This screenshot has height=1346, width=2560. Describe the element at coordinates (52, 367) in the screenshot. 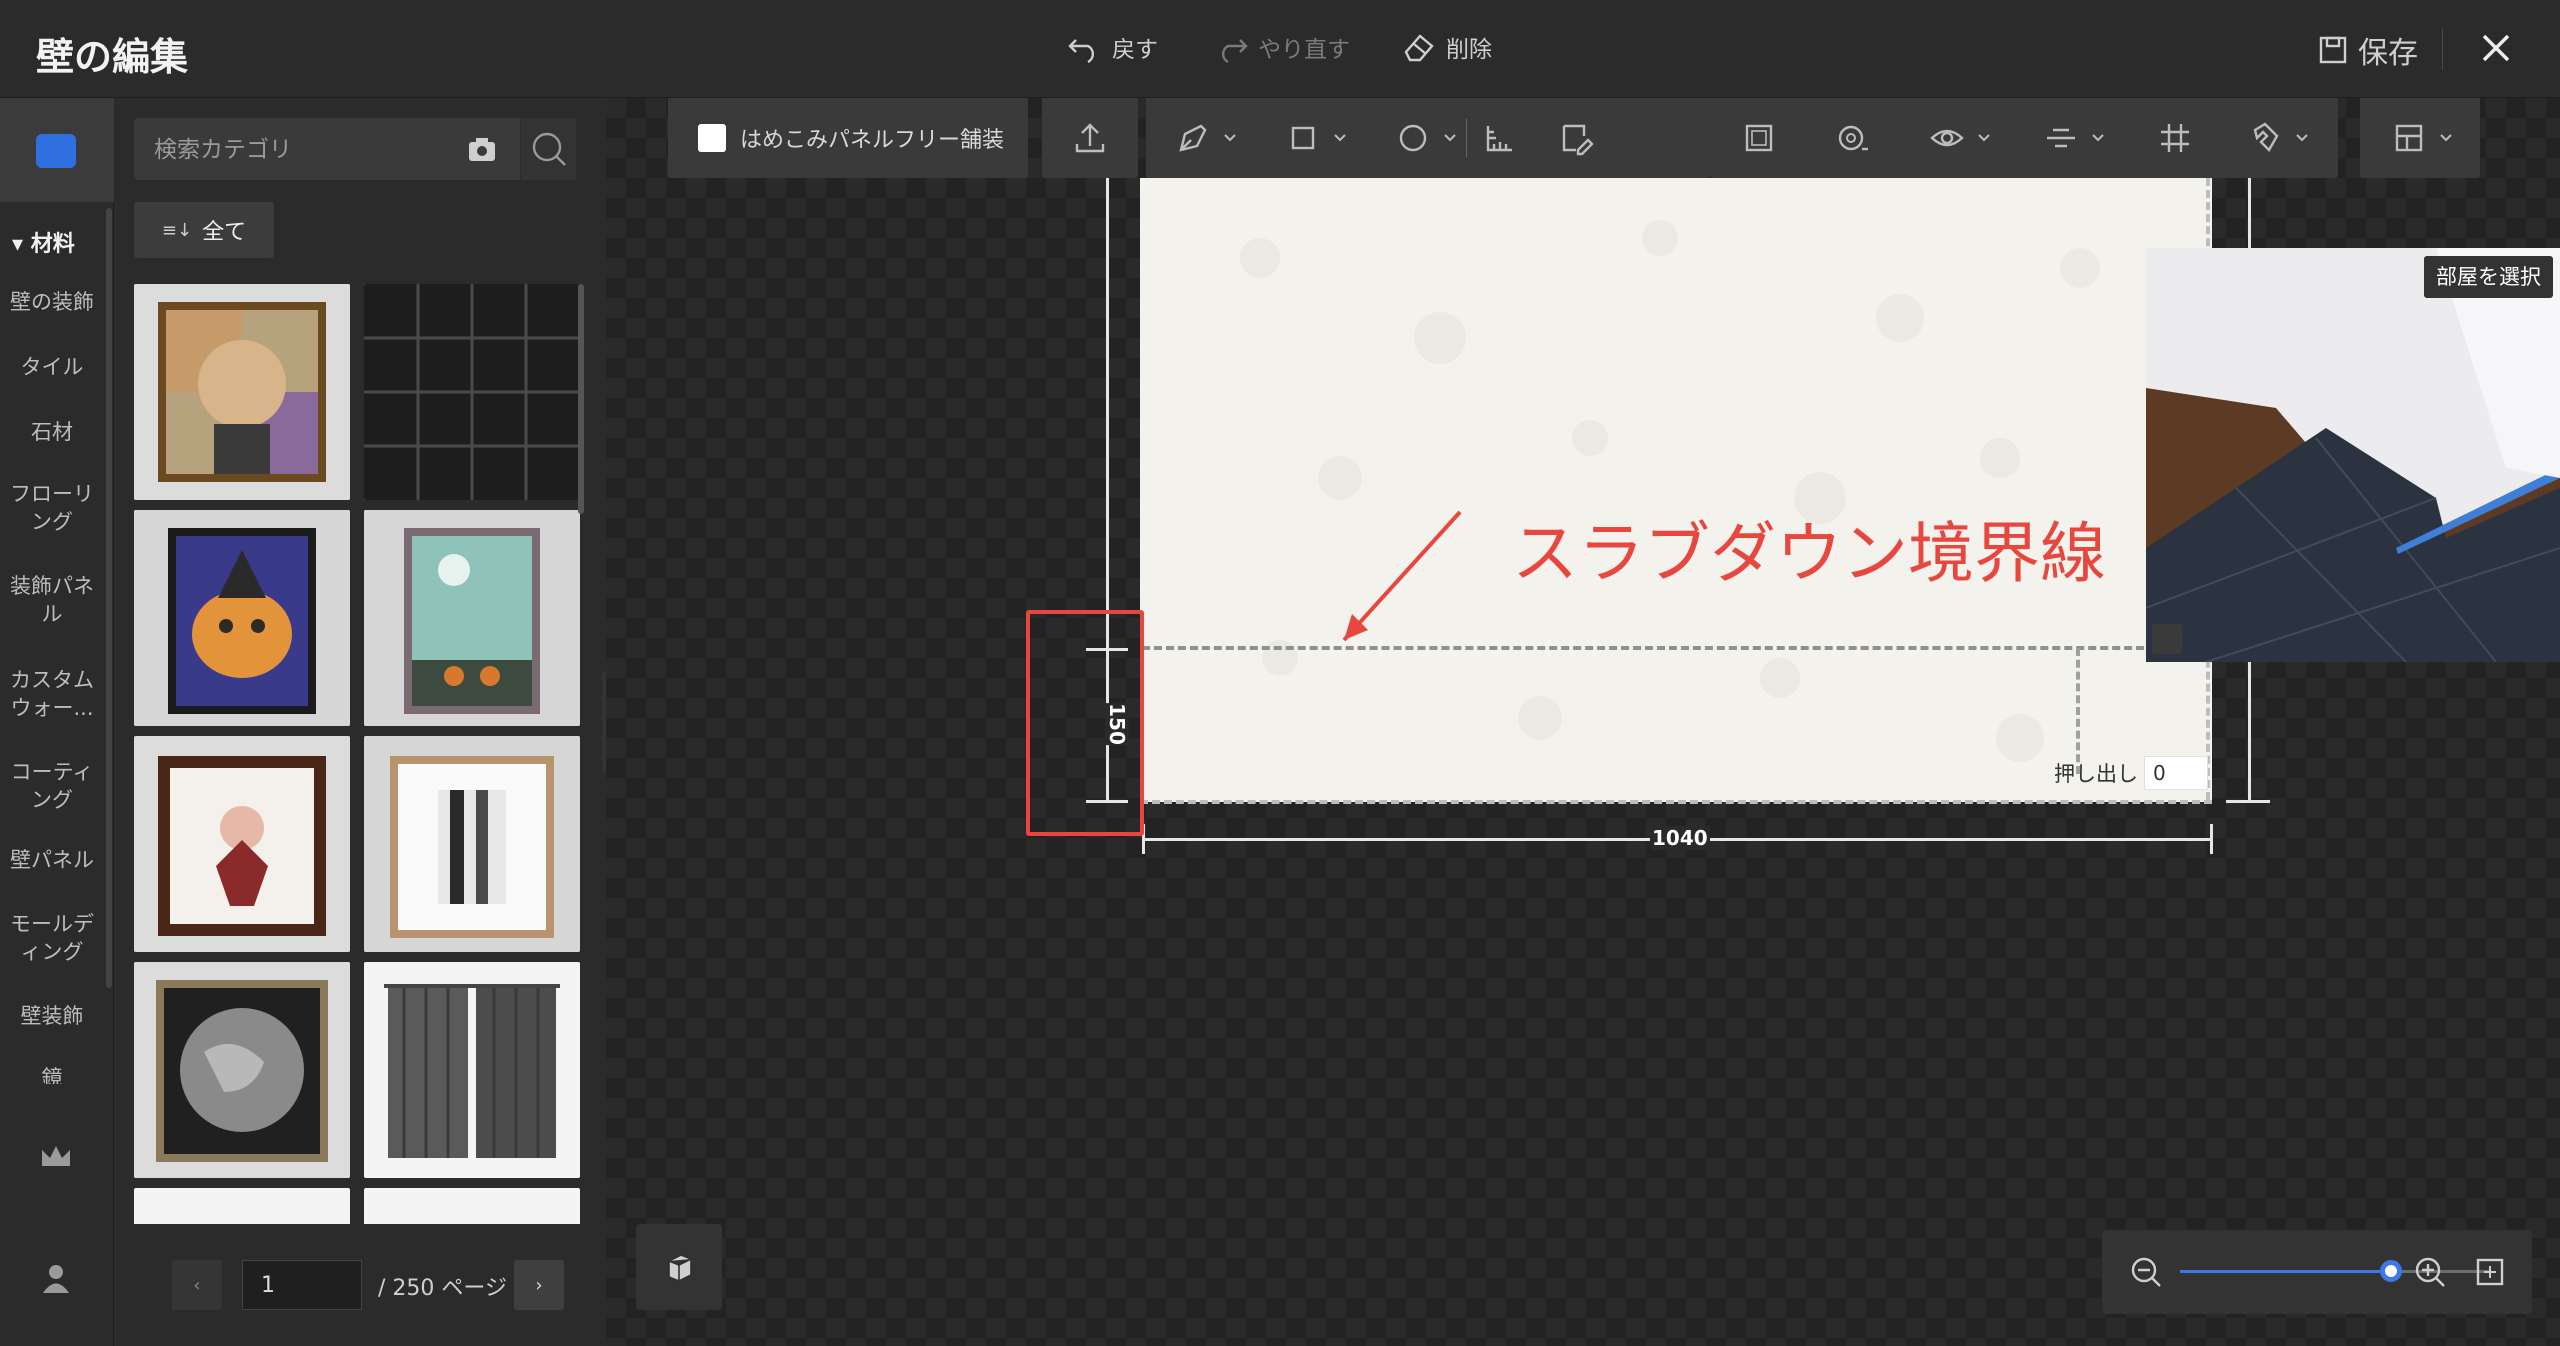

I see `catnav-item-tile: タイル` at that location.